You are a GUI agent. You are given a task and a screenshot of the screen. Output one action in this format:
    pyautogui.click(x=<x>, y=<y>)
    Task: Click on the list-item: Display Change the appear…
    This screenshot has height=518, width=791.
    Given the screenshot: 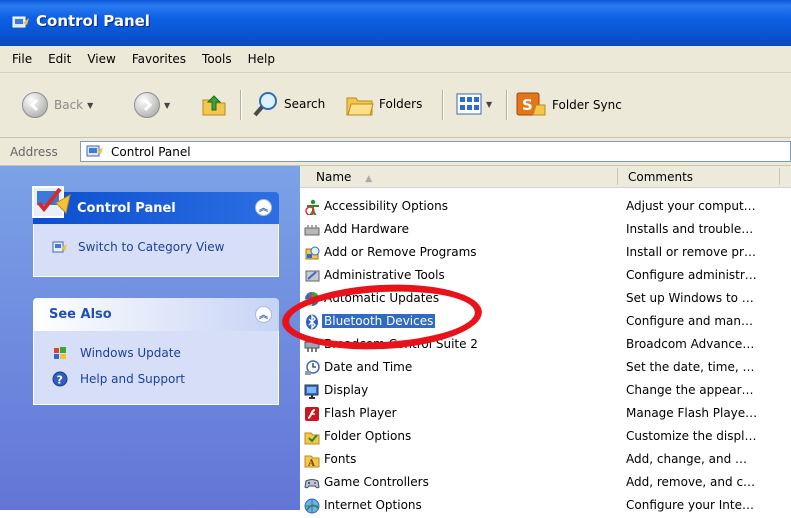 What is the action you would take?
    pyautogui.click(x=545, y=391)
    